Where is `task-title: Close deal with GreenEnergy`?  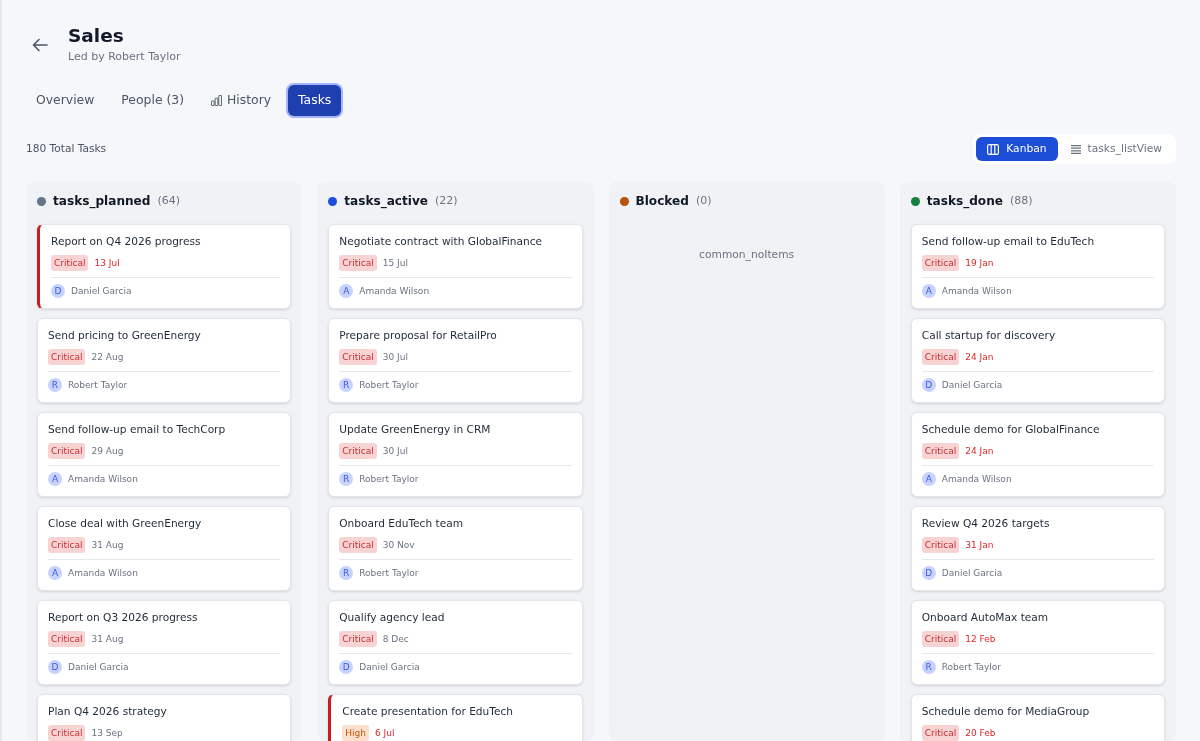
task-title: Close deal with GreenEnergy is located at coordinates (125, 523).